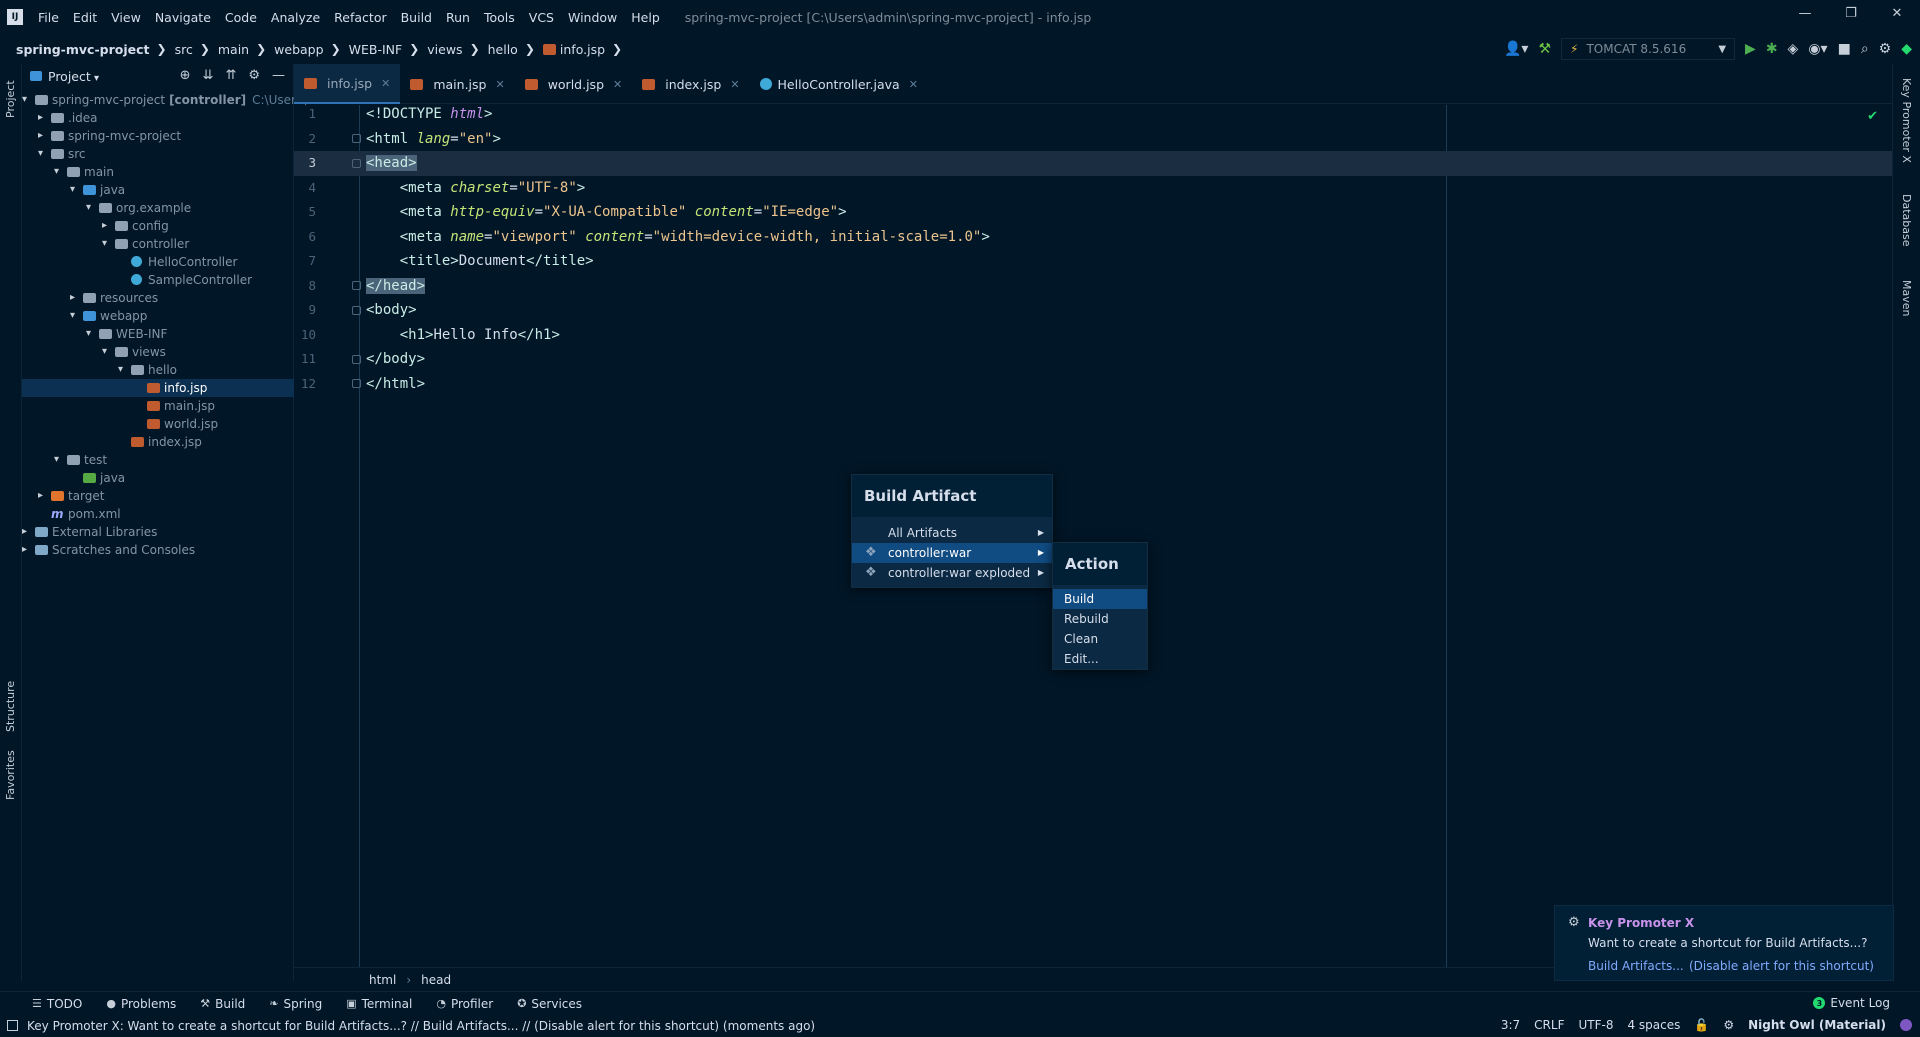 The width and height of the screenshot is (1920, 1037). Describe the element at coordinates (1728, 1025) in the screenshot. I see `git-icon: ⚙` at that location.